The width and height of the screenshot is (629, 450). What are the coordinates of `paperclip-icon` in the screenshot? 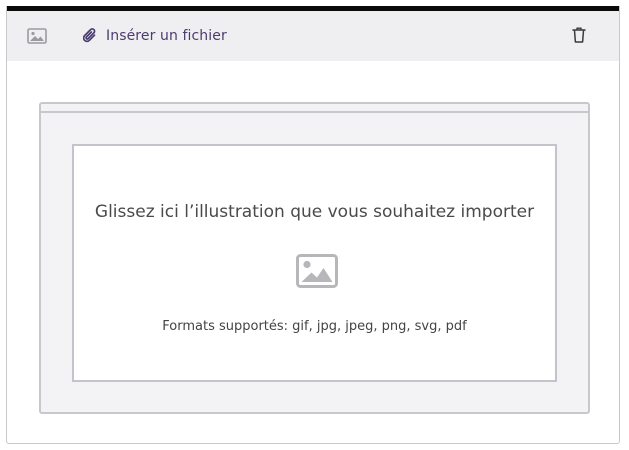 It's located at (89, 36).